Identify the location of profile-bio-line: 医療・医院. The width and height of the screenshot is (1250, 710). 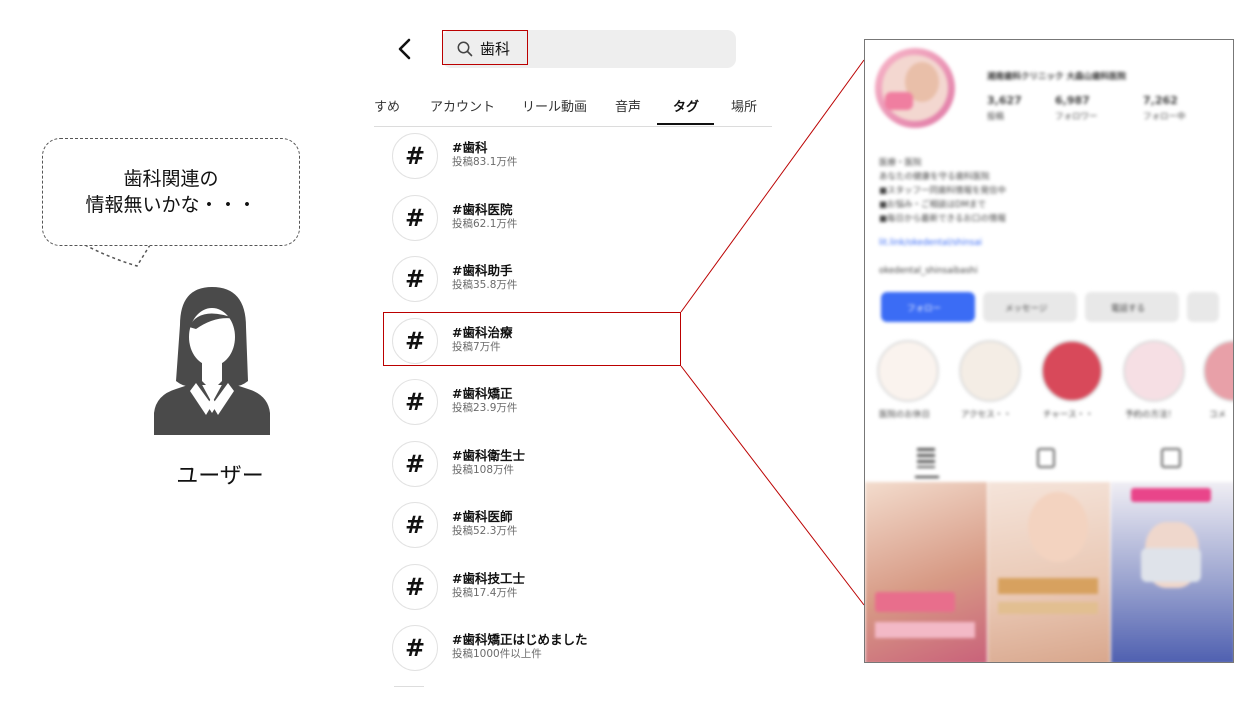
(900, 163).